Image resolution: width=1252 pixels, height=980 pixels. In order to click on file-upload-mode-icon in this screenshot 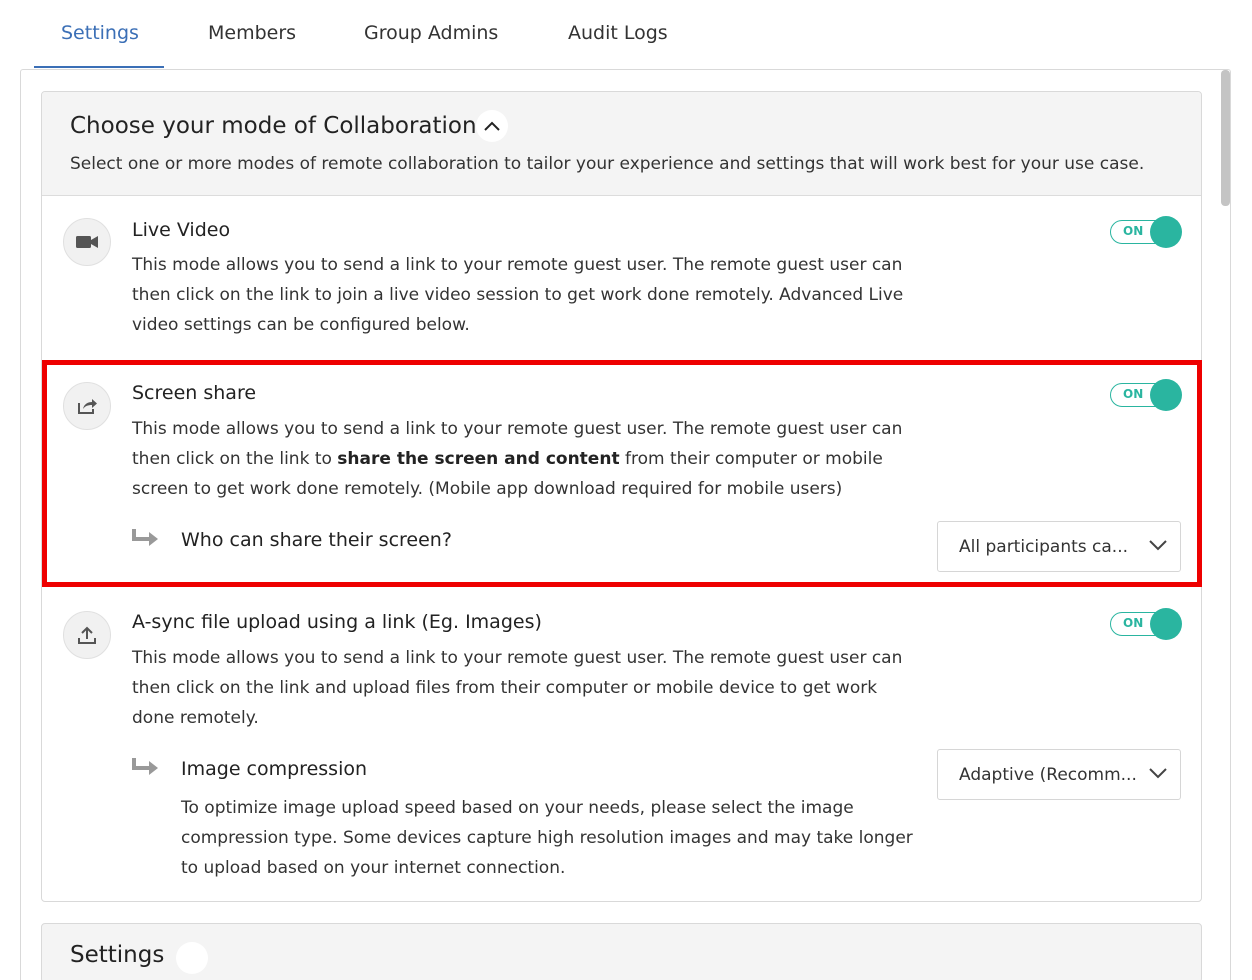, I will do `click(87, 635)`.